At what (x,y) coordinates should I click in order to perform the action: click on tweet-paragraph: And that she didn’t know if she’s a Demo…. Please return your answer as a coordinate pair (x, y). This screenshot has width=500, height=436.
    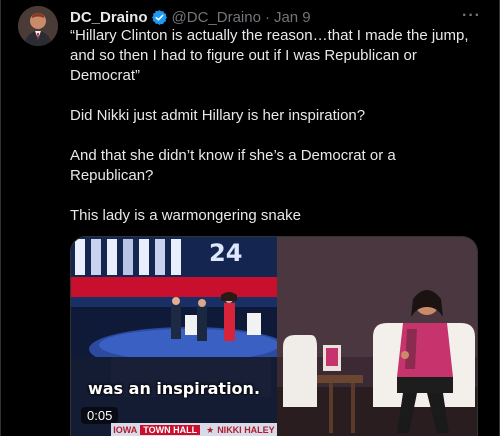
    Looking at the image, I should click on (235, 165).